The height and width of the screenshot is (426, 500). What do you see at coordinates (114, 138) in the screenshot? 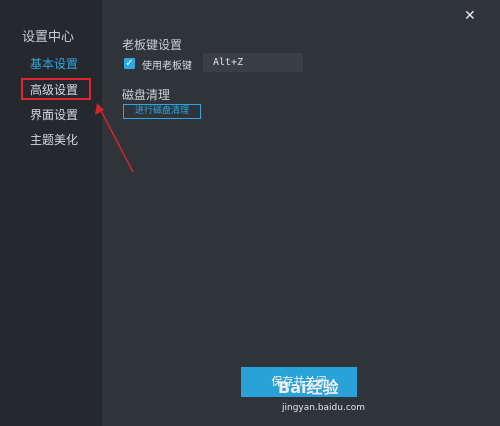
I see `annotation-arrow` at bounding box center [114, 138].